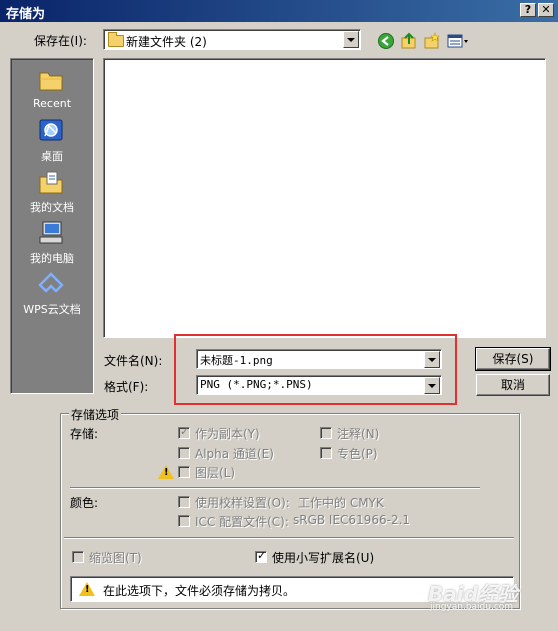 The height and width of the screenshot is (631, 558). What do you see at coordinates (51, 232) in the screenshot?
I see `computer-icon` at bounding box center [51, 232].